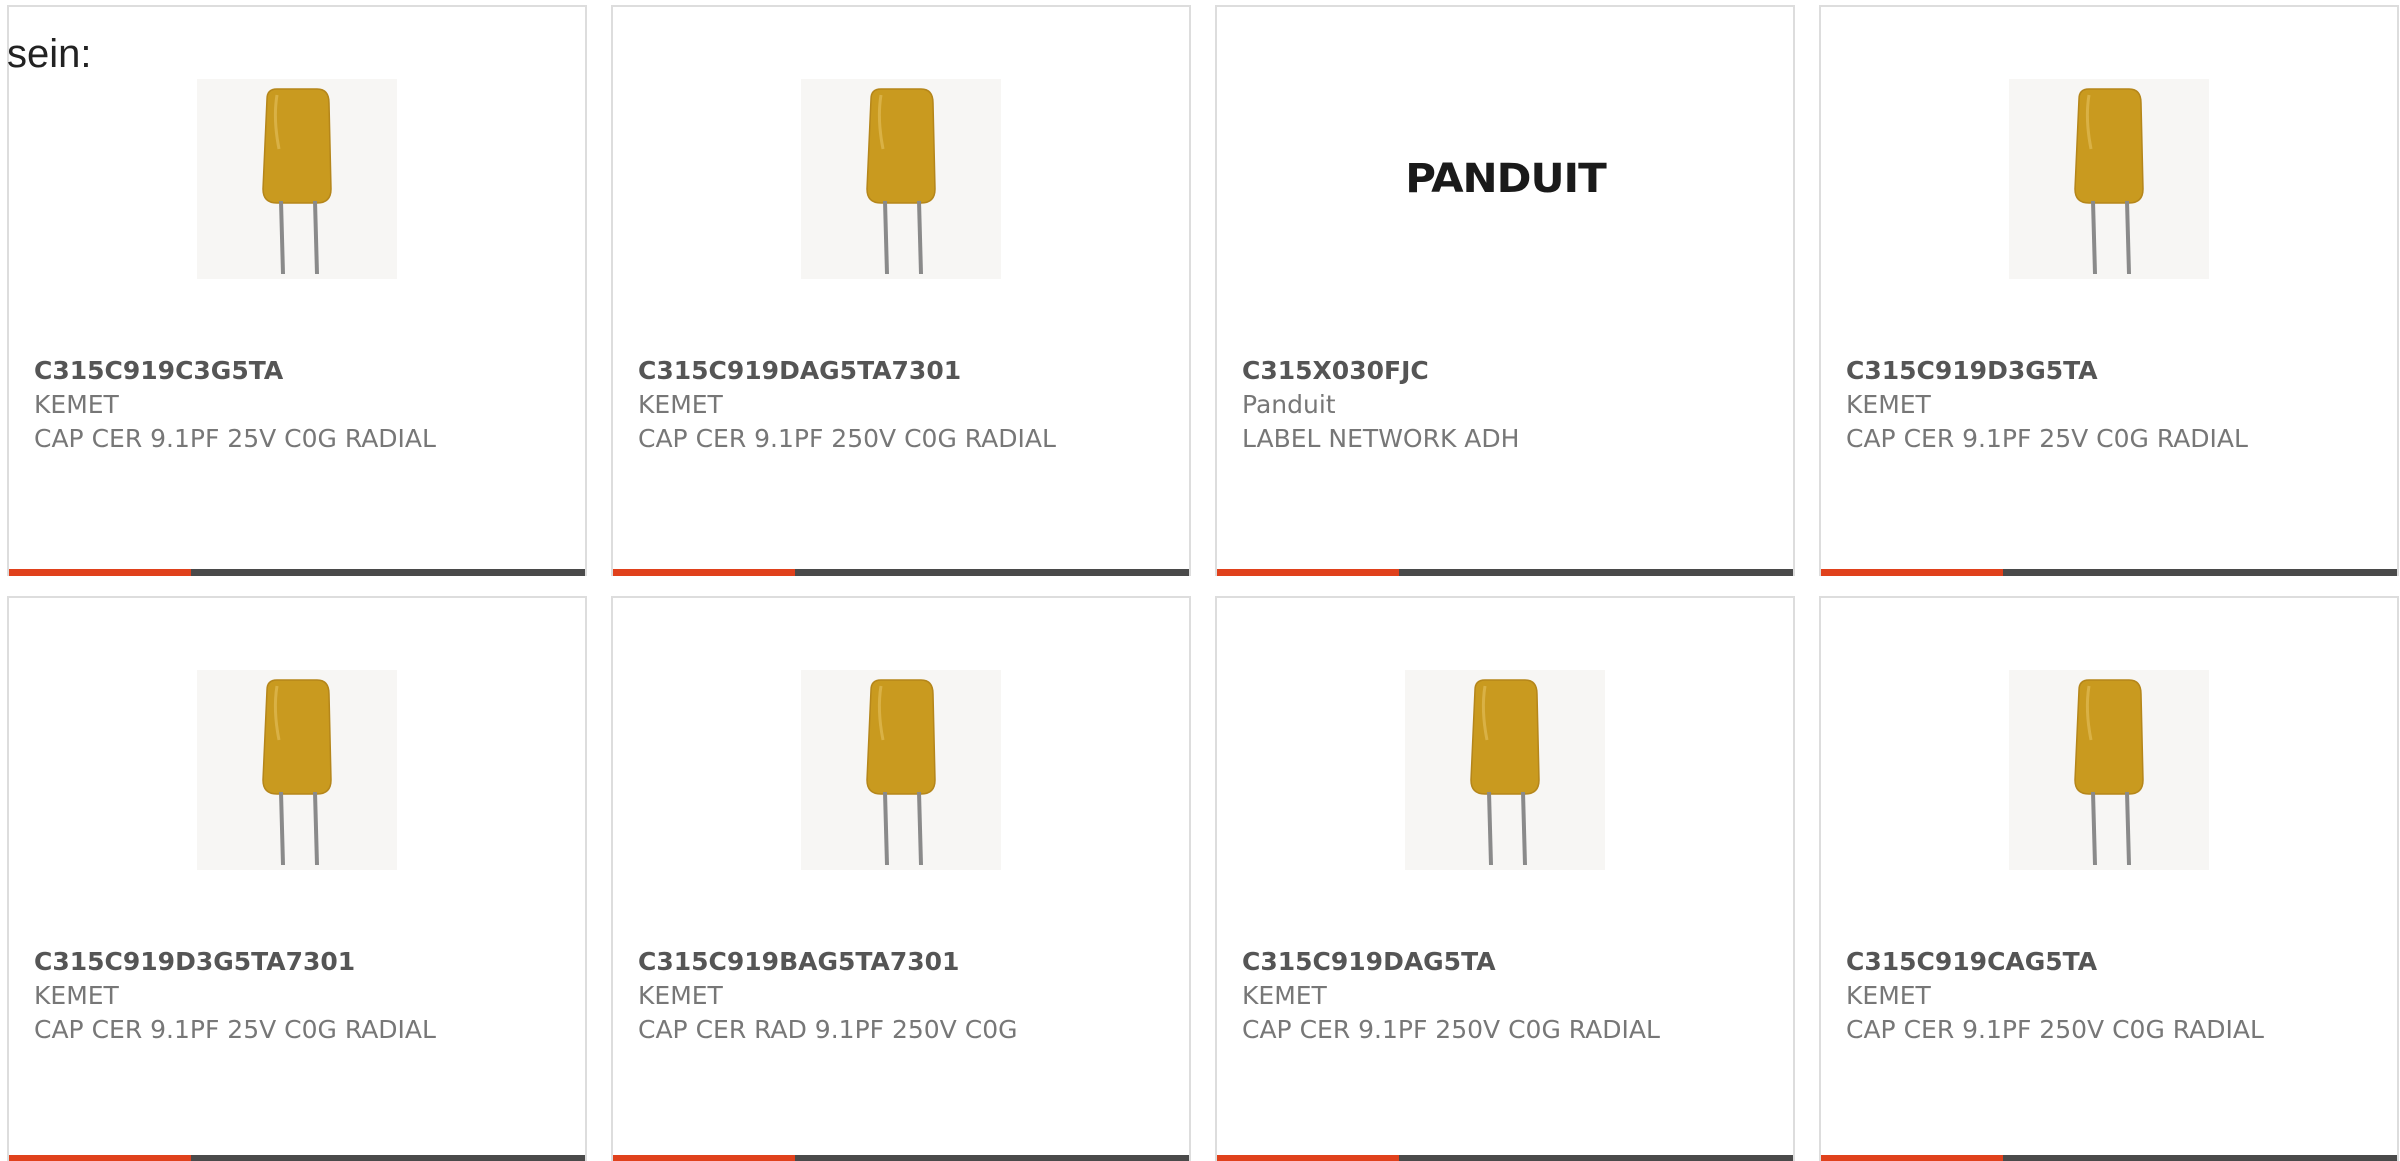 This screenshot has width=2400, height=1161. What do you see at coordinates (828, 1029) in the screenshot?
I see `description: CAP CER RAD 9.1PF 250V C0G` at bounding box center [828, 1029].